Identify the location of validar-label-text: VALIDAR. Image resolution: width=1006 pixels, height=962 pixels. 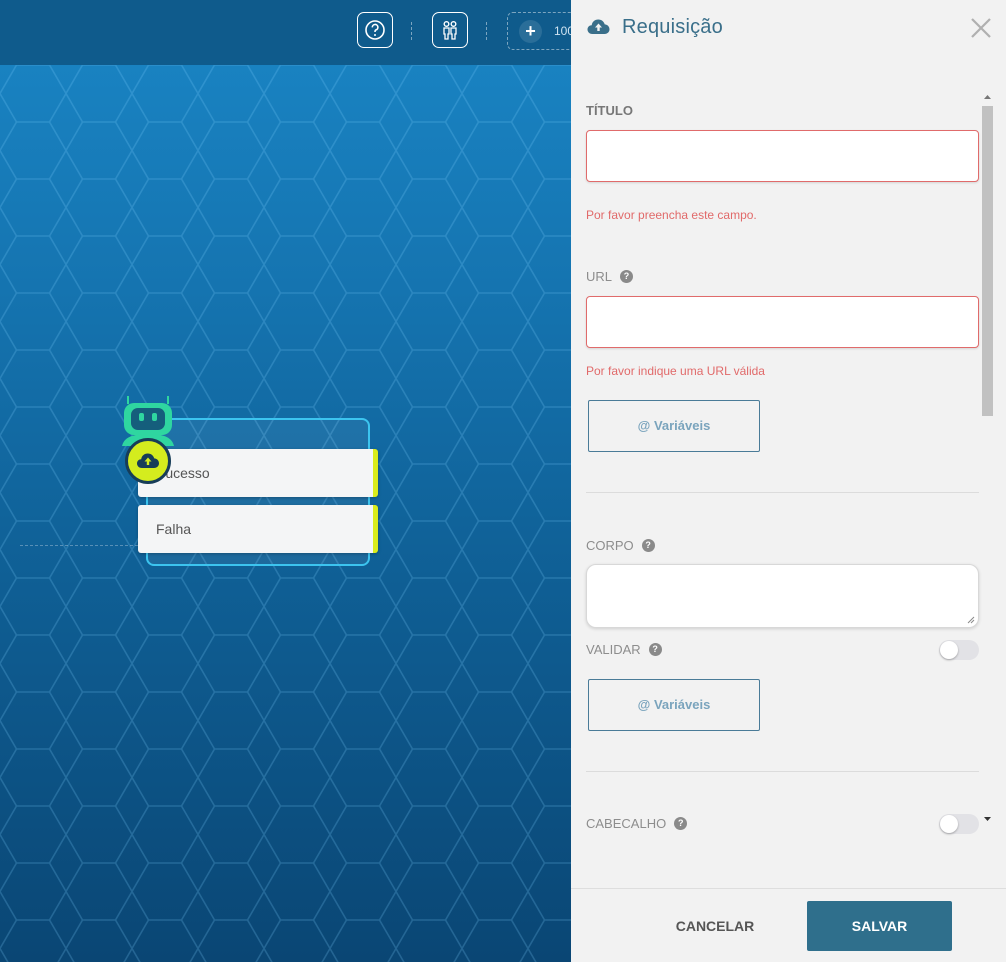
(613, 649).